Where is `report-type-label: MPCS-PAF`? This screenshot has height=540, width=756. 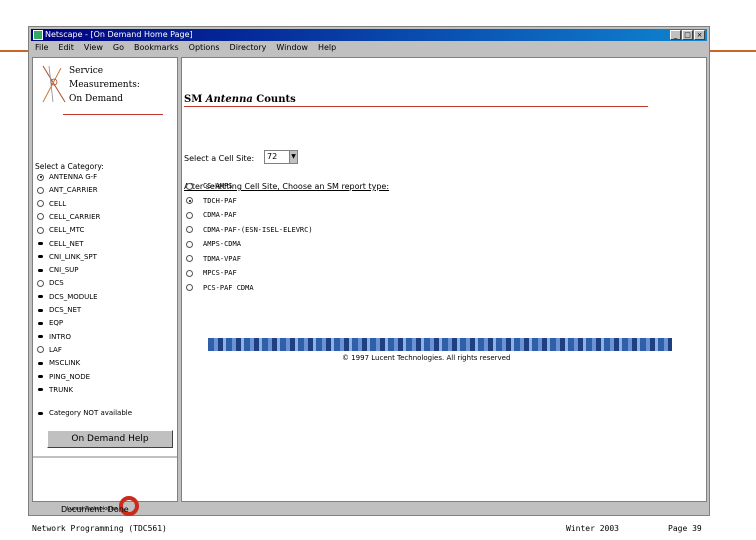 report-type-label: MPCS-PAF is located at coordinates (220, 273).